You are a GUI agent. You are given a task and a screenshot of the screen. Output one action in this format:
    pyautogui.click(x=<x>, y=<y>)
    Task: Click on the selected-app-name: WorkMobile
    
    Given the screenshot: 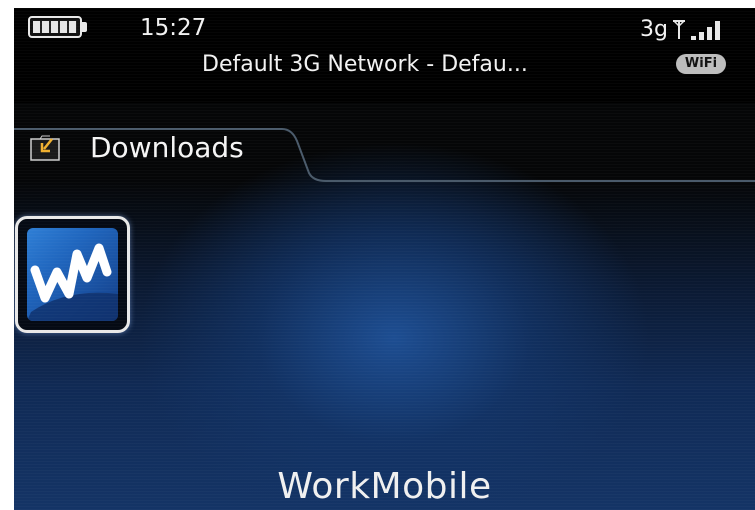 What is the action you would take?
    pyautogui.click(x=384, y=486)
    